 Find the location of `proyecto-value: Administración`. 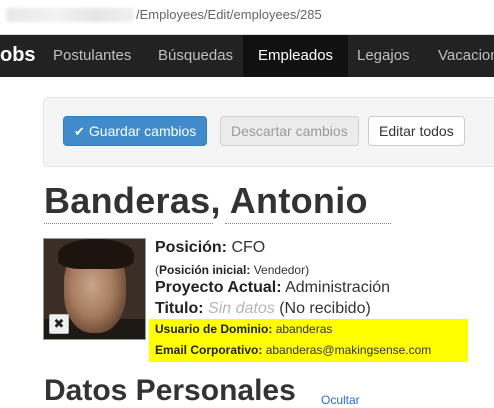

proyecto-value: Administración is located at coordinates (337, 287).